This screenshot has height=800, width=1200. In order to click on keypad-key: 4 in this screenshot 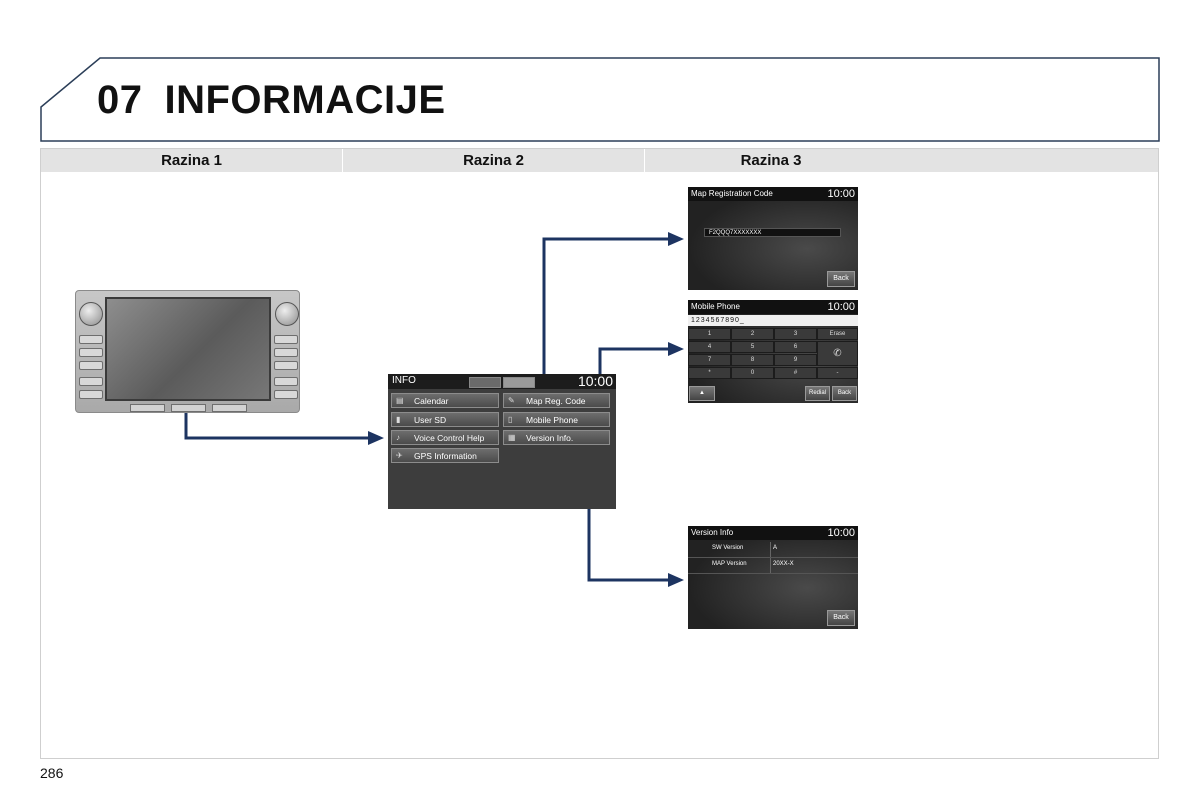, I will do `click(709, 347)`.